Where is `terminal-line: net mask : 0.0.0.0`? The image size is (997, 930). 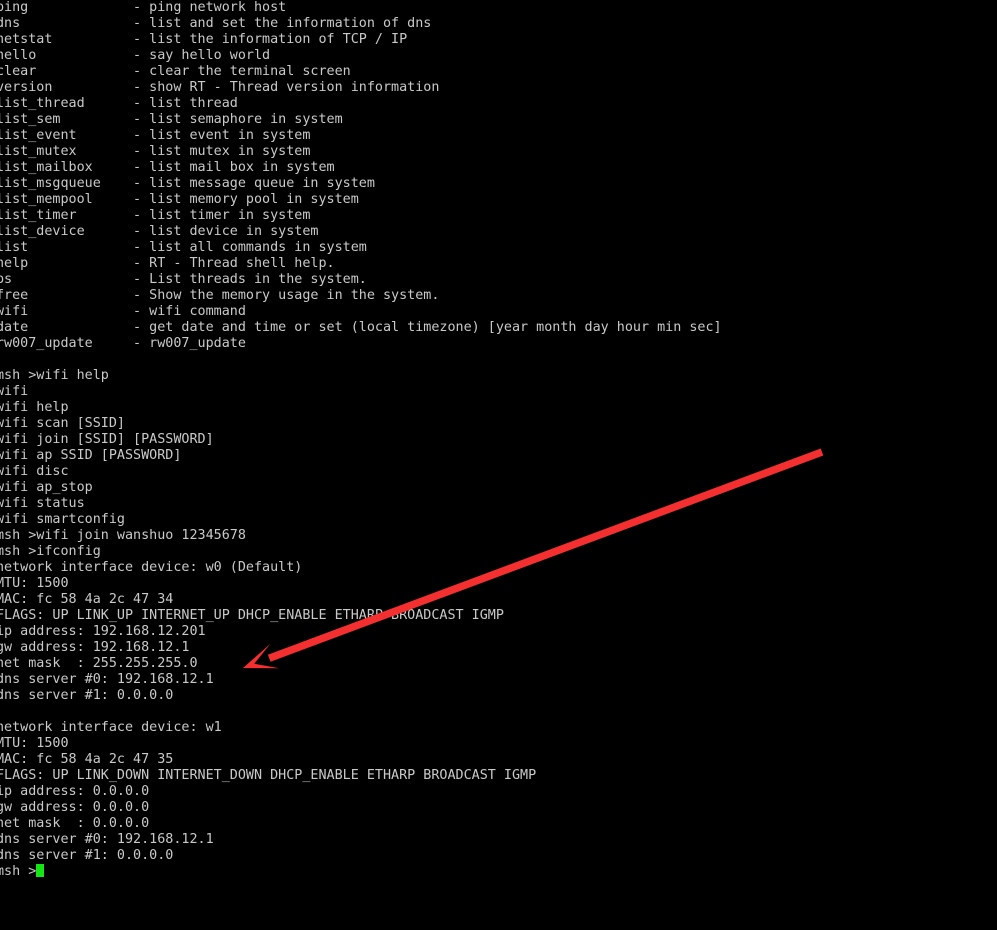 terminal-line: net mask : 0.0.0.0 is located at coordinates (75, 823).